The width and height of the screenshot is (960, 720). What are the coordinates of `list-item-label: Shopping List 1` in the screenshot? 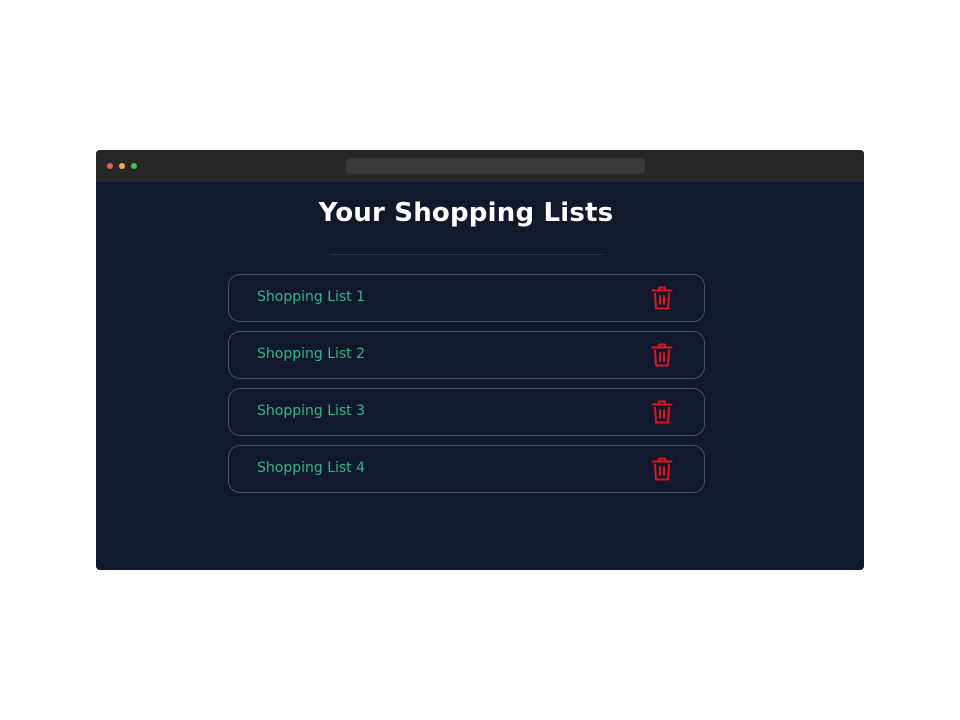 It's located at (311, 297).